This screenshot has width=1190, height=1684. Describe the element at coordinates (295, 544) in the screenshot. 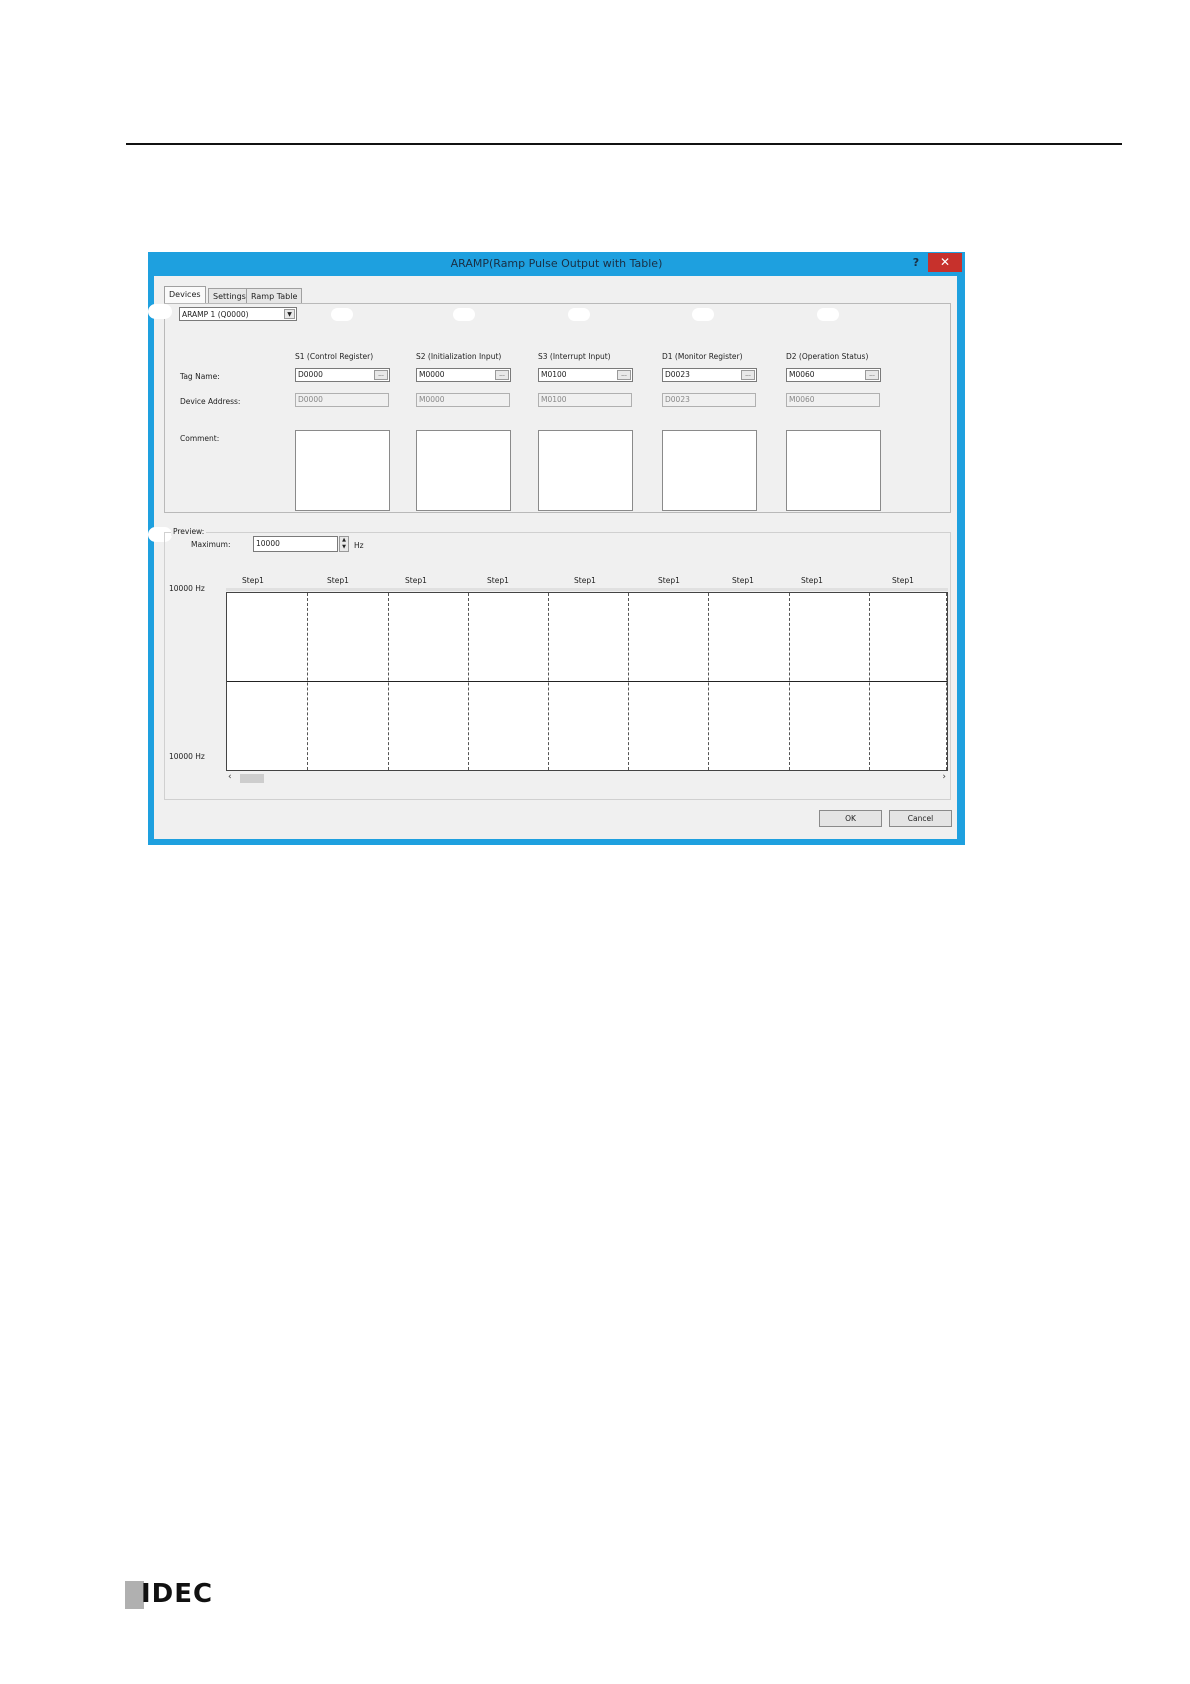

I see `maximum-input: 10000` at that location.